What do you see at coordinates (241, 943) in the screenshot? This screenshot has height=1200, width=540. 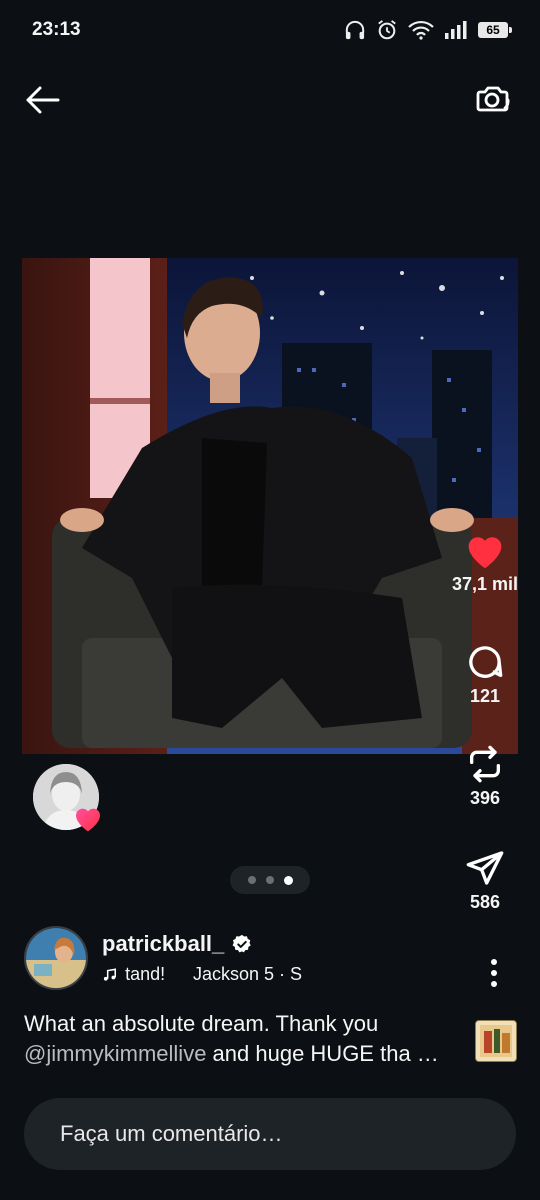 I see `verified-badge-icon` at bounding box center [241, 943].